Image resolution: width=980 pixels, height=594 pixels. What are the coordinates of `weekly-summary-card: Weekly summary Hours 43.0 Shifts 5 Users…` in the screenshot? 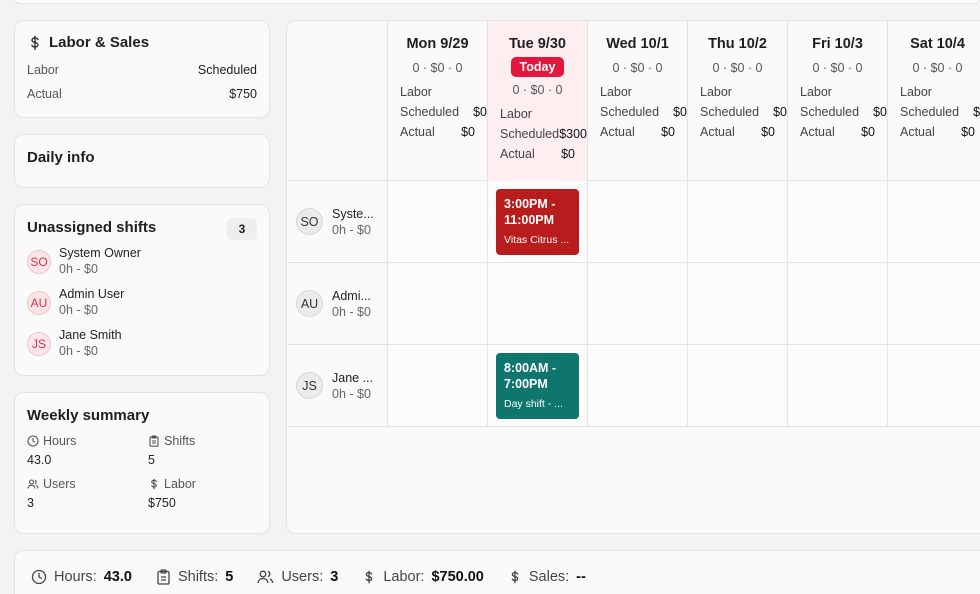 It's located at (142, 463).